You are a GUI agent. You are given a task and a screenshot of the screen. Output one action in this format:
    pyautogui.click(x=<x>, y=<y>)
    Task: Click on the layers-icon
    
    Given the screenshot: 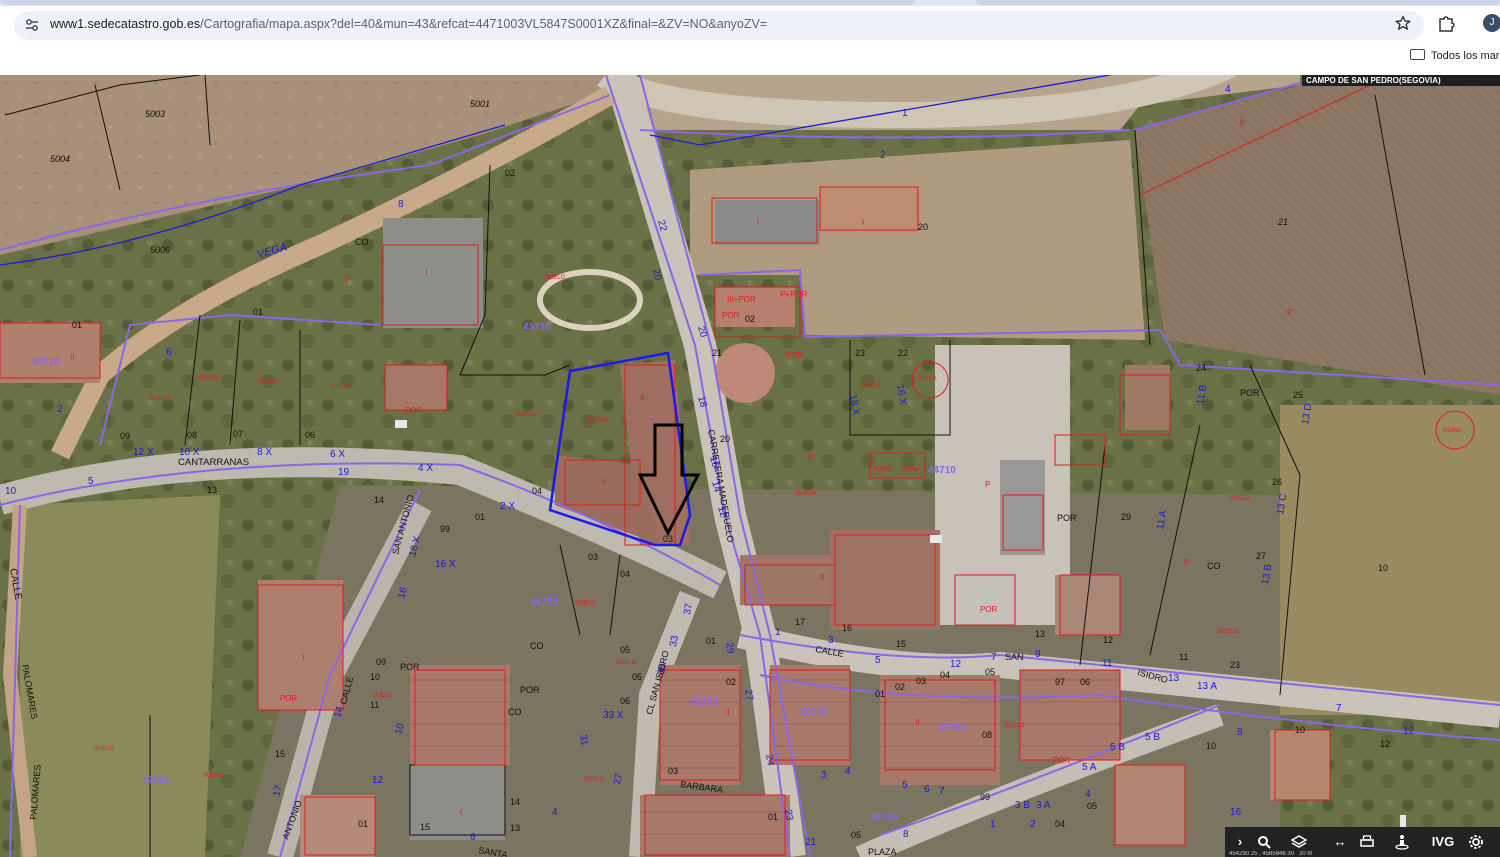 What is the action you would take?
    pyautogui.click(x=1304, y=842)
    